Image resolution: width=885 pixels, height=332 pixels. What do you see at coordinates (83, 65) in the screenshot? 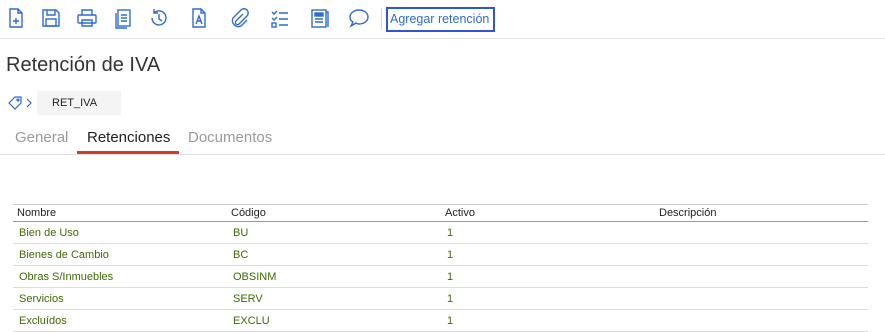
I see `page-title: Retención de IVA` at bounding box center [83, 65].